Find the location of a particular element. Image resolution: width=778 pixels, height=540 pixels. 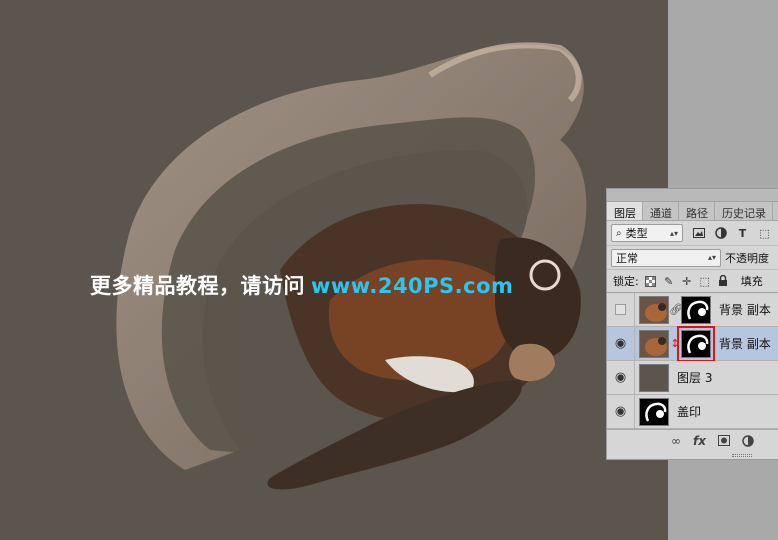

link-layers-icon: ∞ is located at coordinates (676, 441).